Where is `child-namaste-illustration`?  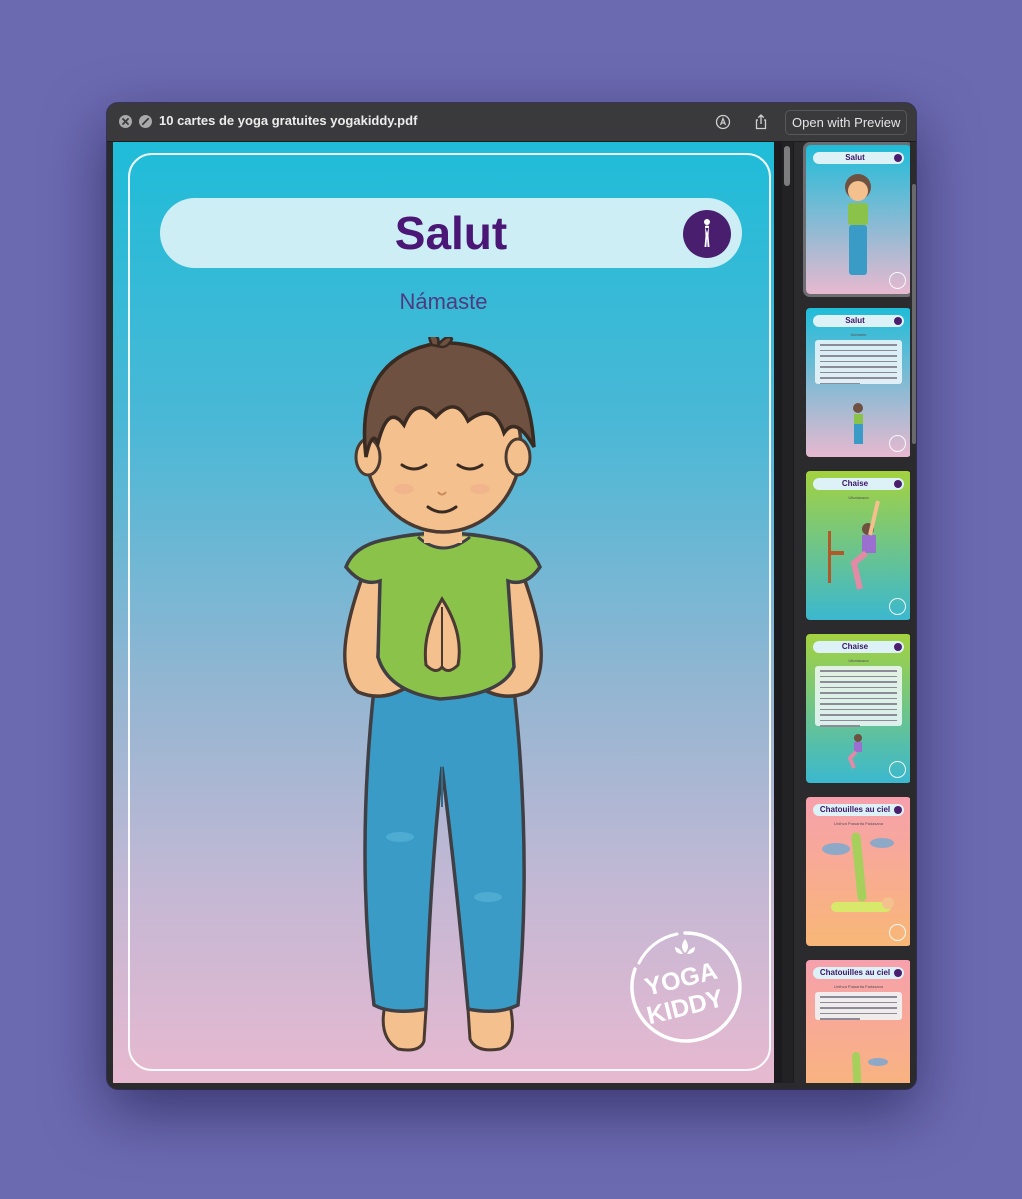
child-namaste-illustration is located at coordinates (443, 694).